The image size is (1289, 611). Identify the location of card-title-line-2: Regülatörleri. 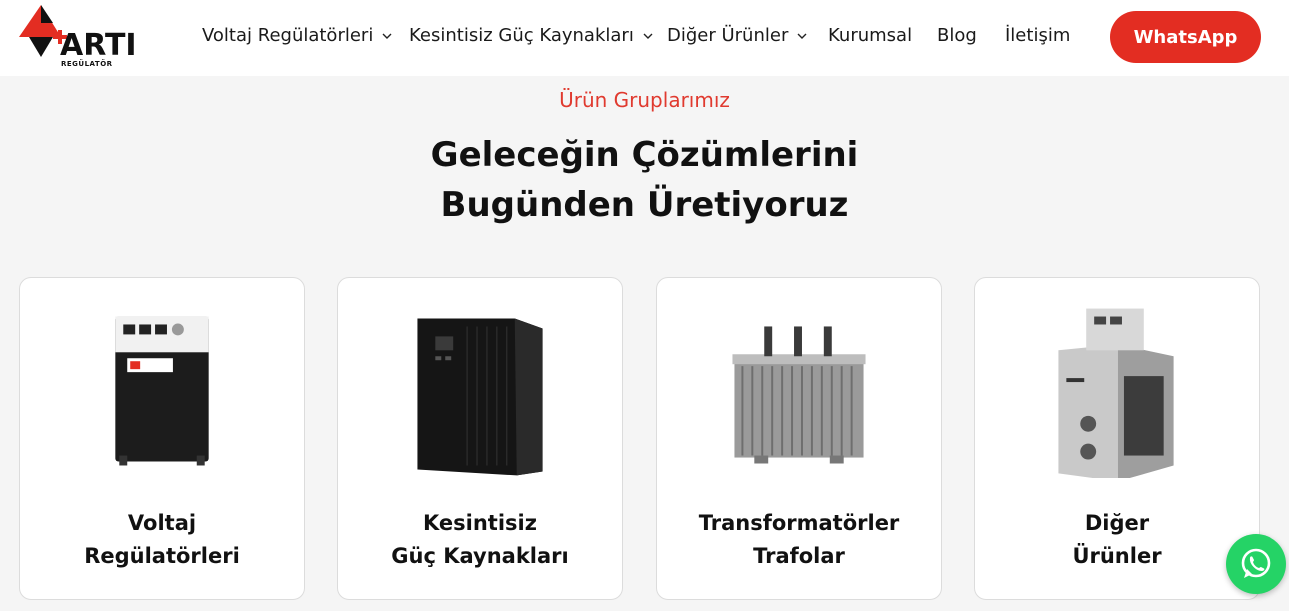
(162, 556).